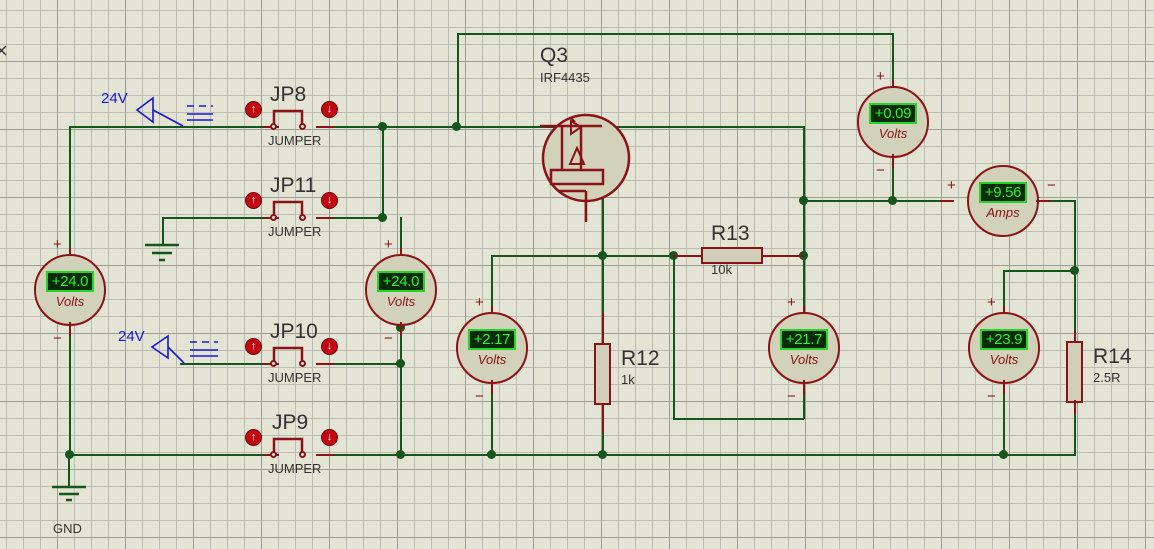 The height and width of the screenshot is (549, 1154). What do you see at coordinates (782, 256) in the screenshot?
I see `r13-lead-right` at bounding box center [782, 256].